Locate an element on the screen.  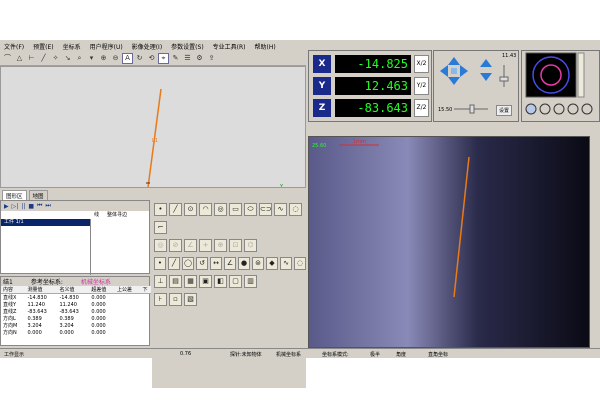
line-tool-icon: ╱ is located at coordinates (175, 209).